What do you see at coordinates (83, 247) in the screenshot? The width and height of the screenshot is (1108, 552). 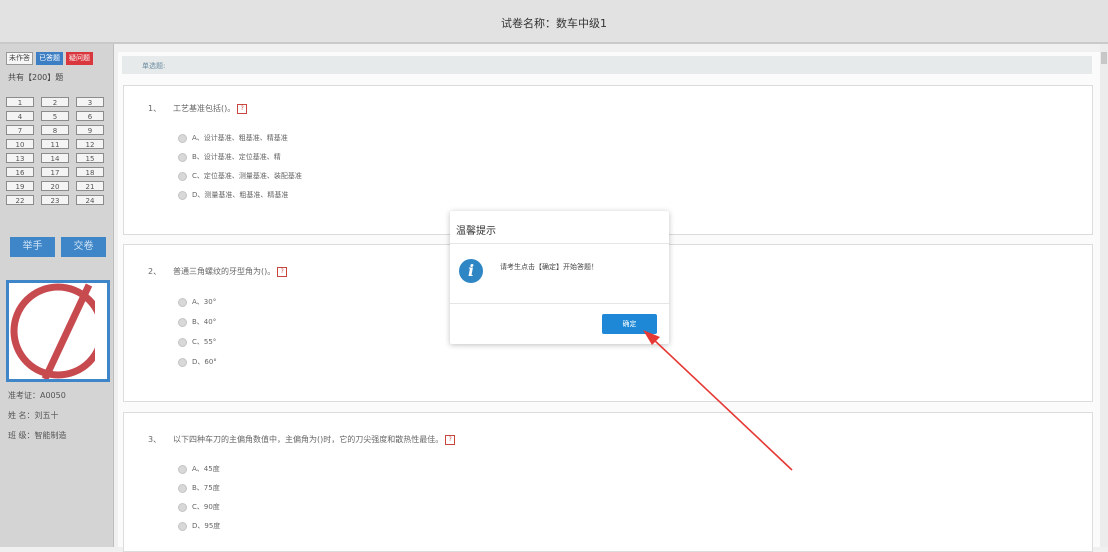 I see `submit-exam-button: 交卷` at bounding box center [83, 247].